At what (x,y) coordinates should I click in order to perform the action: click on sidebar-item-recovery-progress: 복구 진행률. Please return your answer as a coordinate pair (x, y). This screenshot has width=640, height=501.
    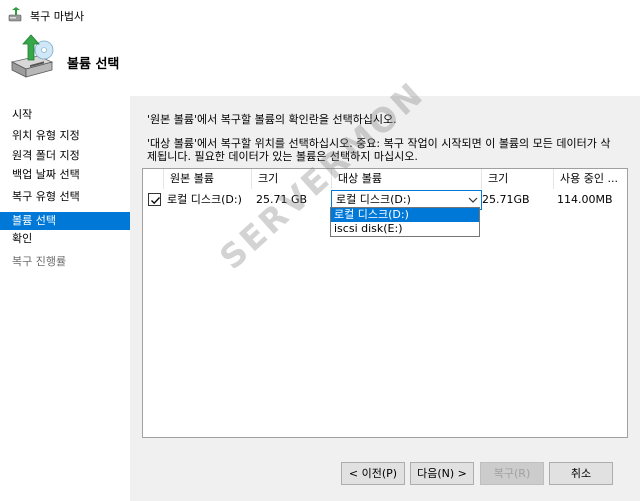
    Looking at the image, I should click on (39, 261).